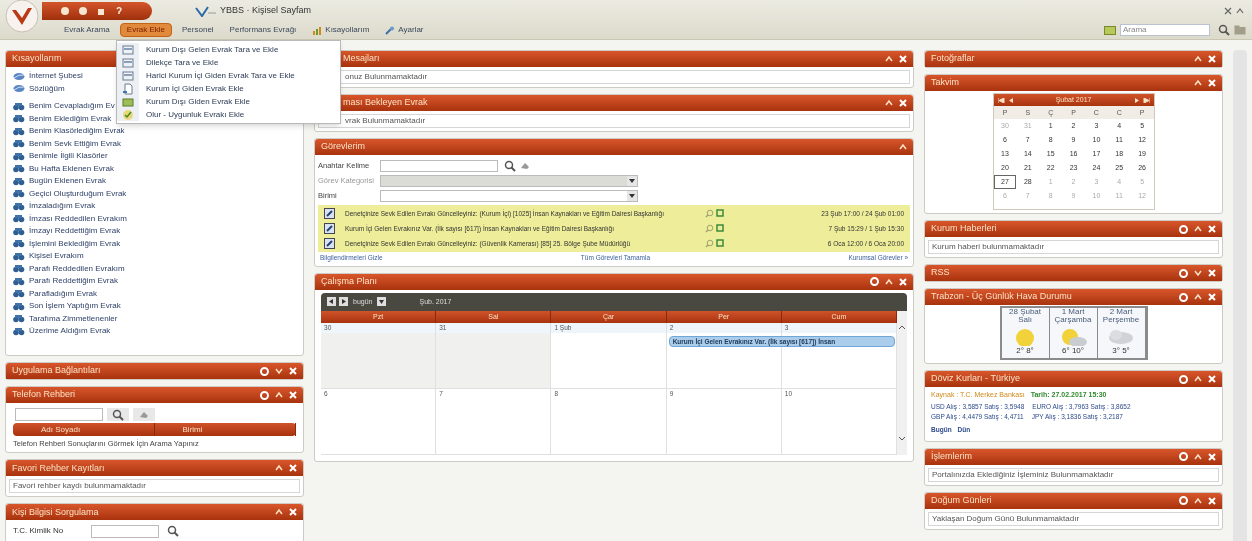  Describe the element at coordinates (1074, 379) in the screenshot. I see `panel-header: Döviz Kurları - Türkiye` at that location.